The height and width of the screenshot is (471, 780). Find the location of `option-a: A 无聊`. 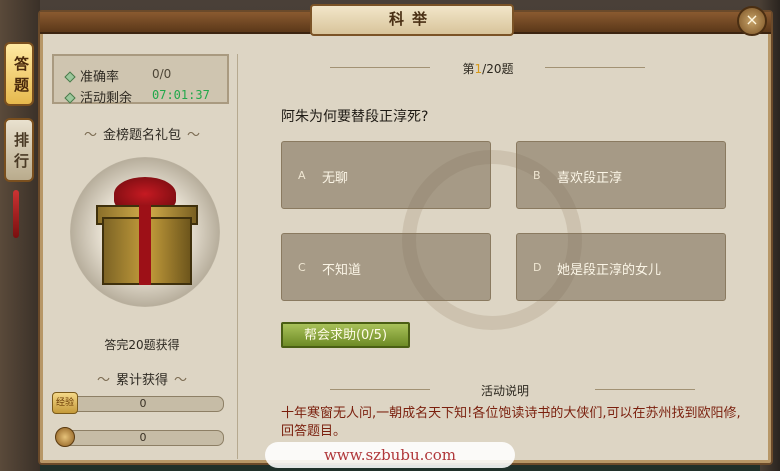

option-a: A 无聊 is located at coordinates (386, 175).